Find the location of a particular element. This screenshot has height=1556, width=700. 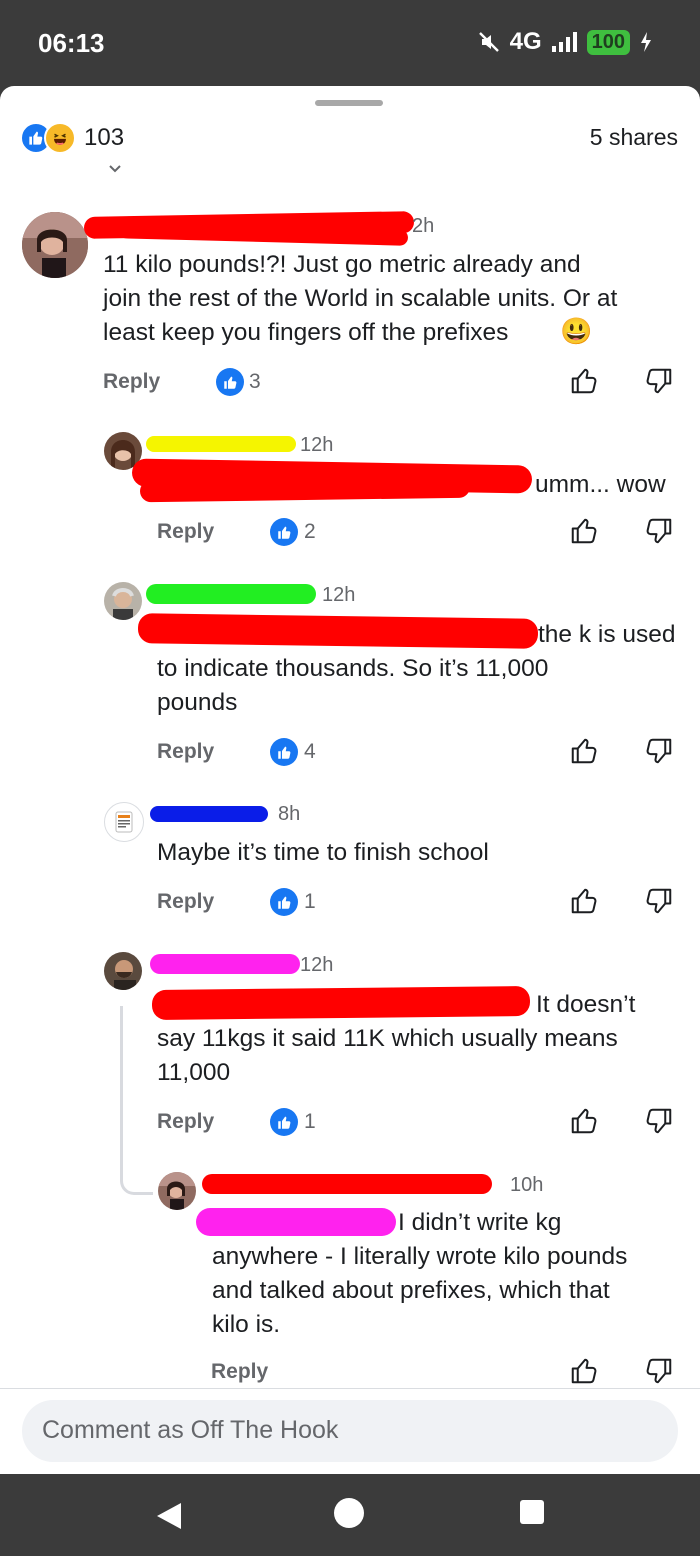

comment-text: Maybe it’s time to finish school is located at coordinates (323, 852).